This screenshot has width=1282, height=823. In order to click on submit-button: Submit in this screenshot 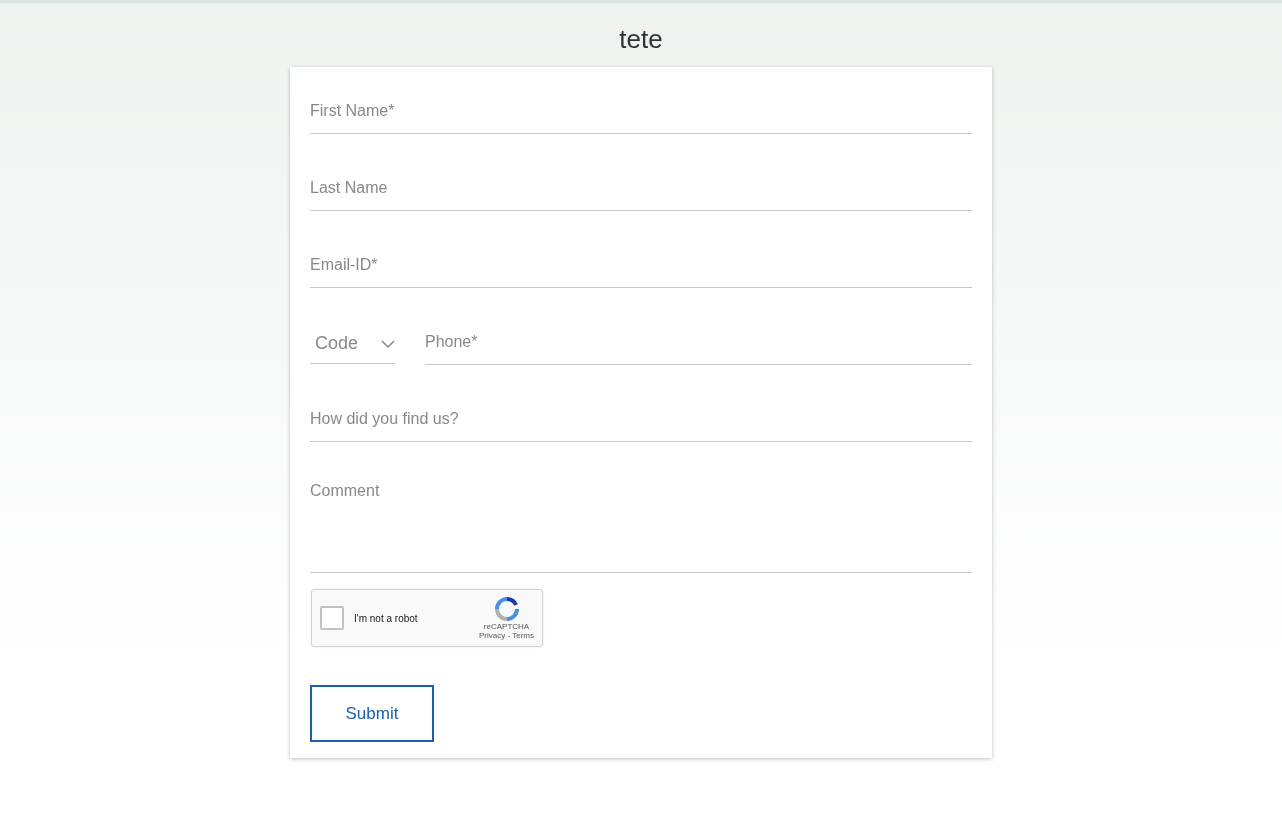, I will do `click(372, 713)`.